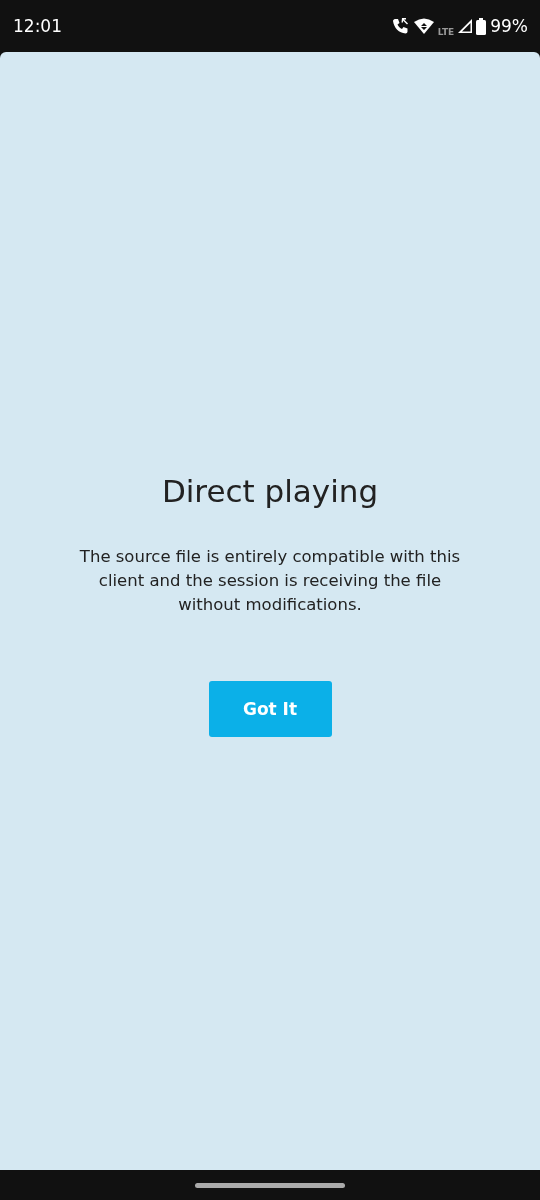 The height and width of the screenshot is (1200, 540). What do you see at coordinates (465, 26) in the screenshot?
I see `signal-icon` at bounding box center [465, 26].